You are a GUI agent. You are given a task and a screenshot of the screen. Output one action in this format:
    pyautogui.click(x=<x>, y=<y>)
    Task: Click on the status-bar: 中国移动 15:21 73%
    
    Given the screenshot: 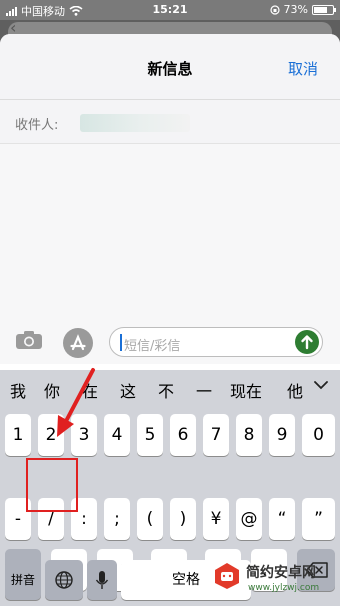 What is the action you would take?
    pyautogui.click(x=170, y=10)
    